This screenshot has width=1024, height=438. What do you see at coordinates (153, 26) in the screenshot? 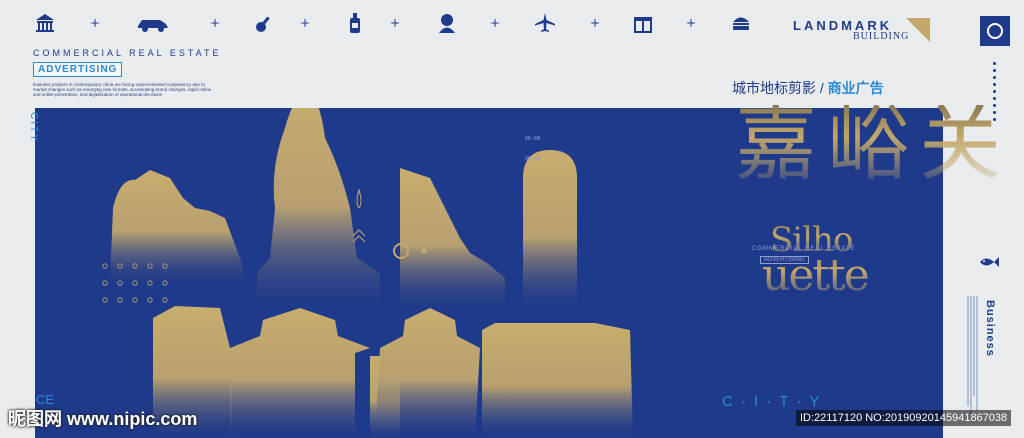
I see `car-icon` at bounding box center [153, 26].